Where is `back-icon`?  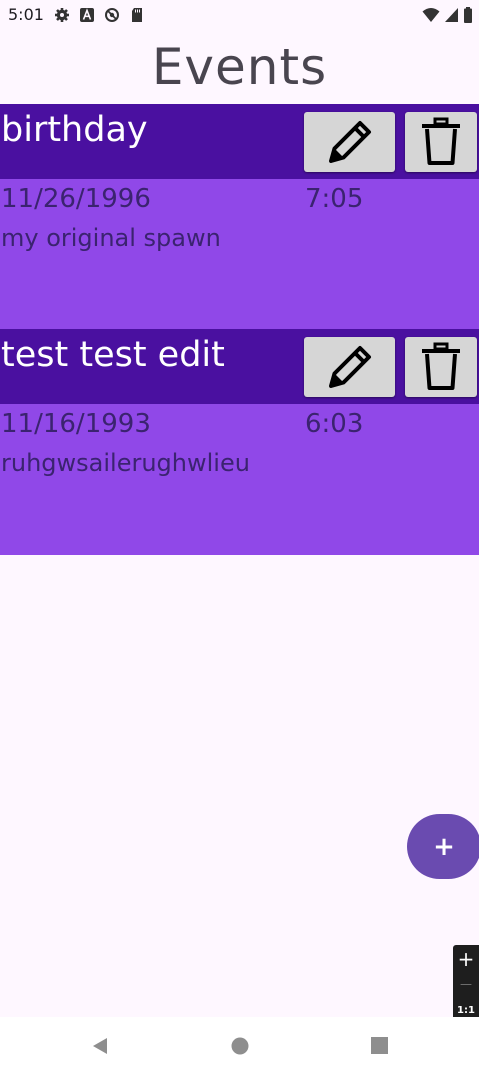
back-icon is located at coordinates (100, 1046).